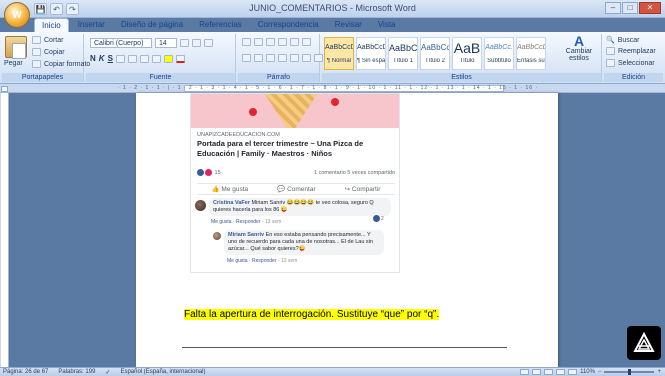  I want to click on office-logo-icon: W, so click(17, 15).